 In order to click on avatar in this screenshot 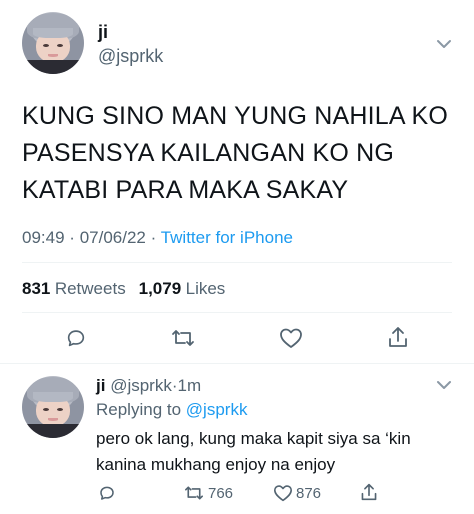, I will do `click(53, 43)`.